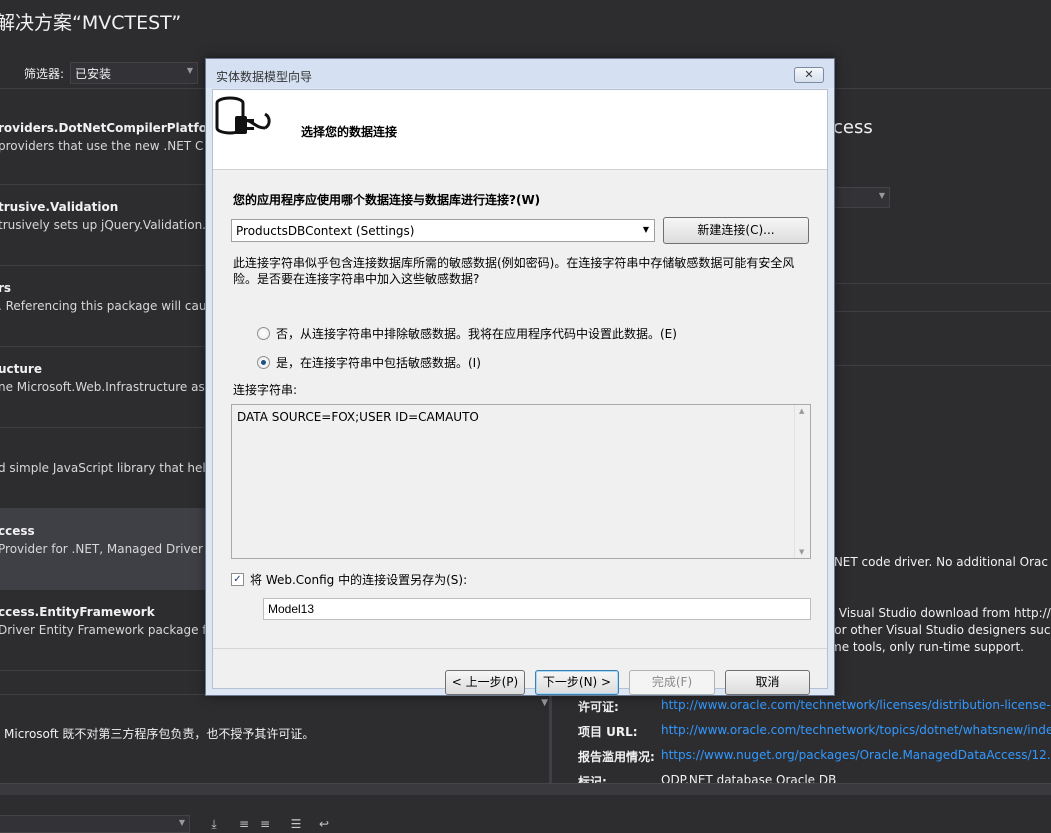 The image size is (1051, 833). Describe the element at coordinates (275, 703) in the screenshot. I see `list-footer-bar: ▼` at that location.